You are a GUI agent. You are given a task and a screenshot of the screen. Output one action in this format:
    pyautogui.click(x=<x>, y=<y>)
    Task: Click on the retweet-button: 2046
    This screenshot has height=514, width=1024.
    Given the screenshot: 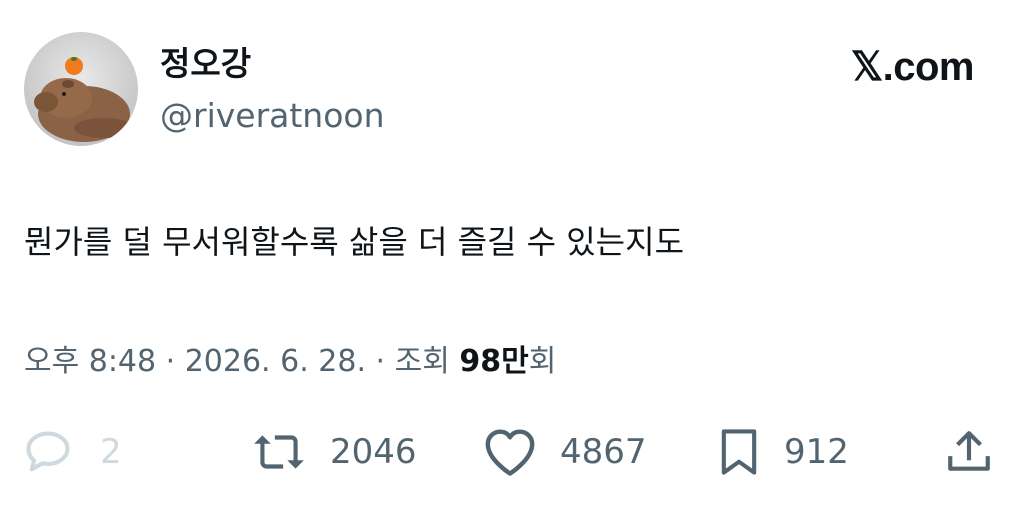 What is the action you would take?
    pyautogui.click(x=333, y=452)
    